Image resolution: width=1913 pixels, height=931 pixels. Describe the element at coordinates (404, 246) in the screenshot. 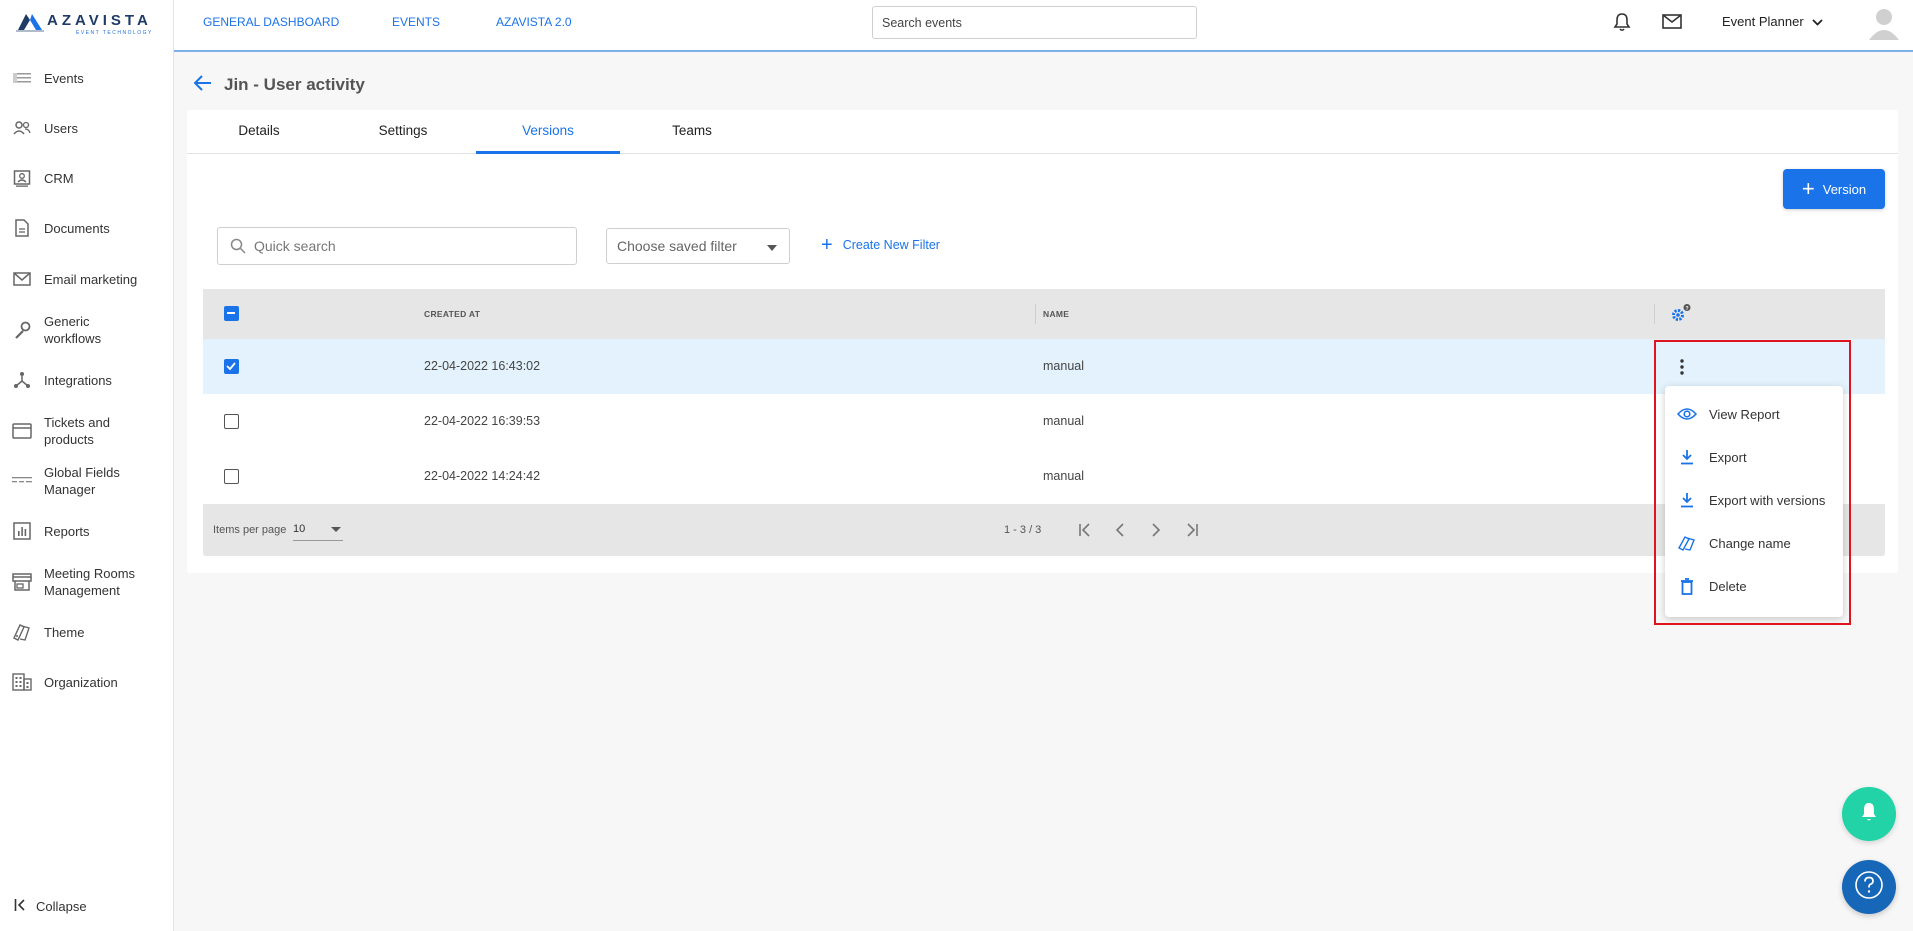

I see `quick-search-input` at that location.